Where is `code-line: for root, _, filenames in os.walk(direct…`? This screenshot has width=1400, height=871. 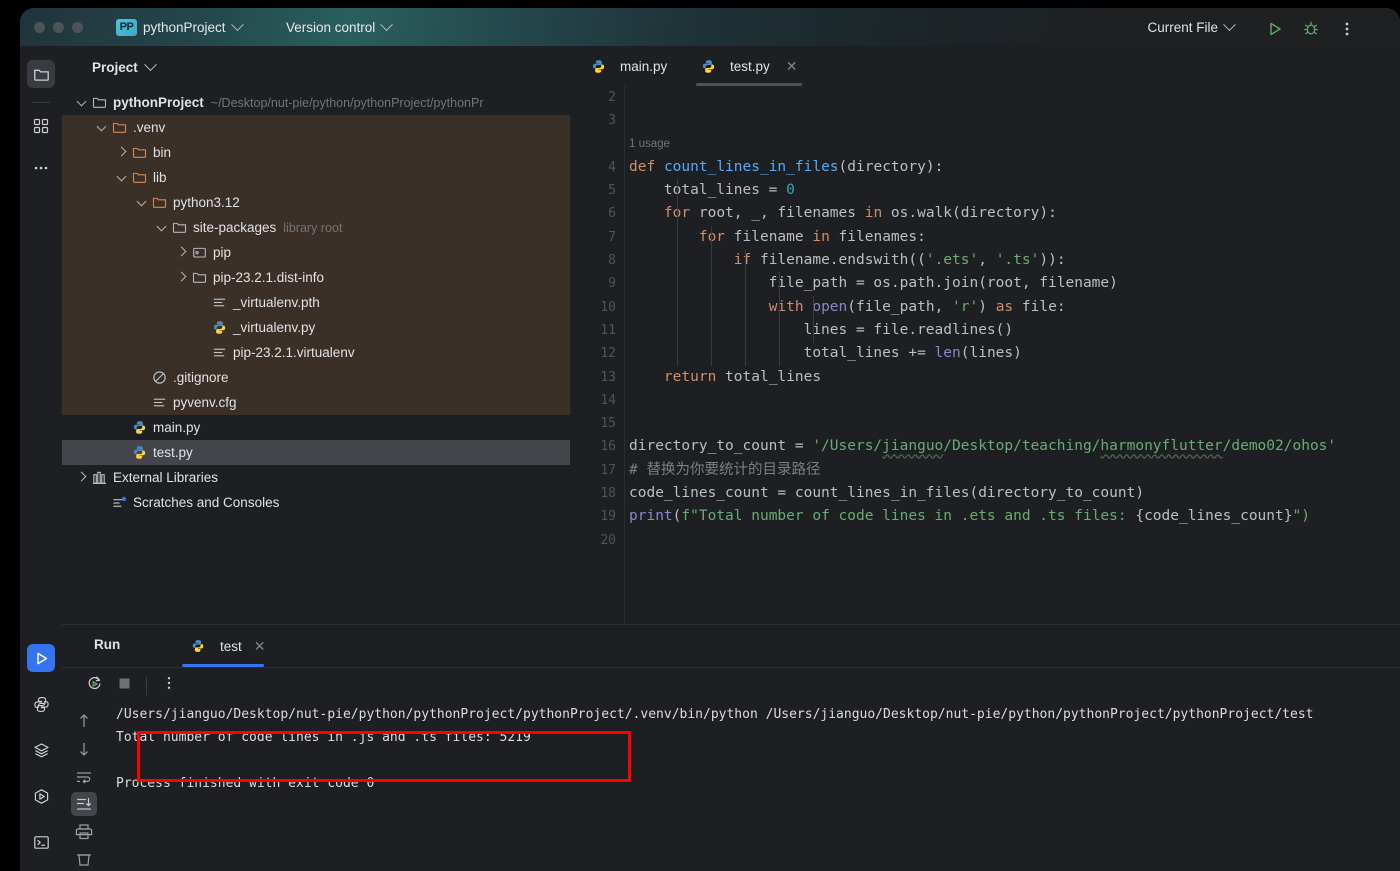 code-line: for root, _, filenames in os.walk(direct… is located at coordinates (860, 213).